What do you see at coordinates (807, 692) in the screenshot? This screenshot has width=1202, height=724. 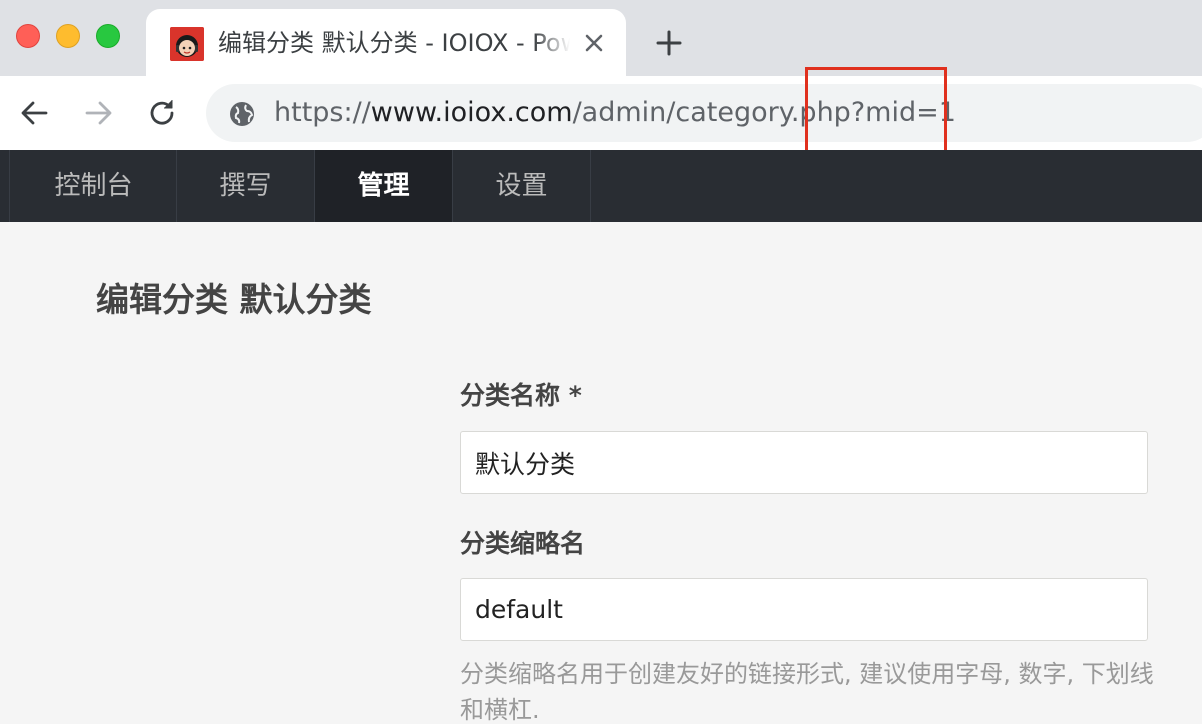 I see `slug-hint-text: 分类缩略名用于创建友好的链接形式, 建议使用字母, 数字, 下划线和横杠.` at bounding box center [807, 692].